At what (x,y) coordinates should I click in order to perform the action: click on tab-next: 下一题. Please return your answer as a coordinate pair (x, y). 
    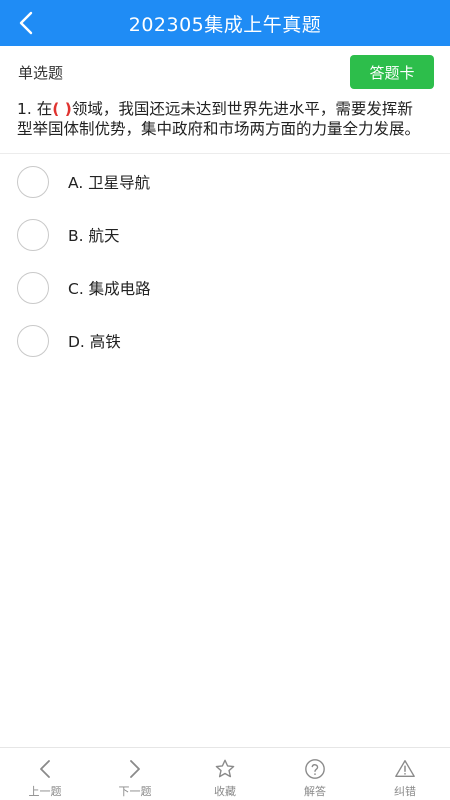
    Looking at the image, I should click on (135, 774).